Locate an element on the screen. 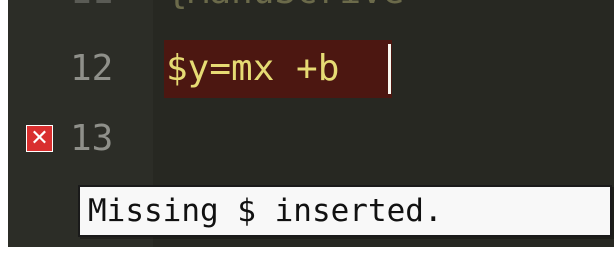 The height and width of the screenshot is (255, 614). text-cursor is located at coordinates (389, 69).